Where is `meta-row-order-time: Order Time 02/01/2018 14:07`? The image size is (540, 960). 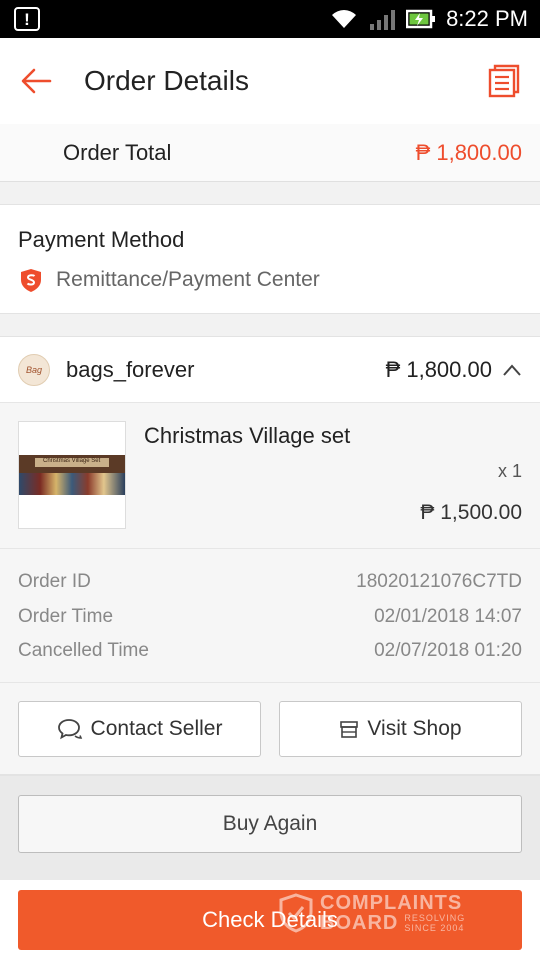 meta-row-order-time: Order Time 02/01/2018 14:07 is located at coordinates (270, 617).